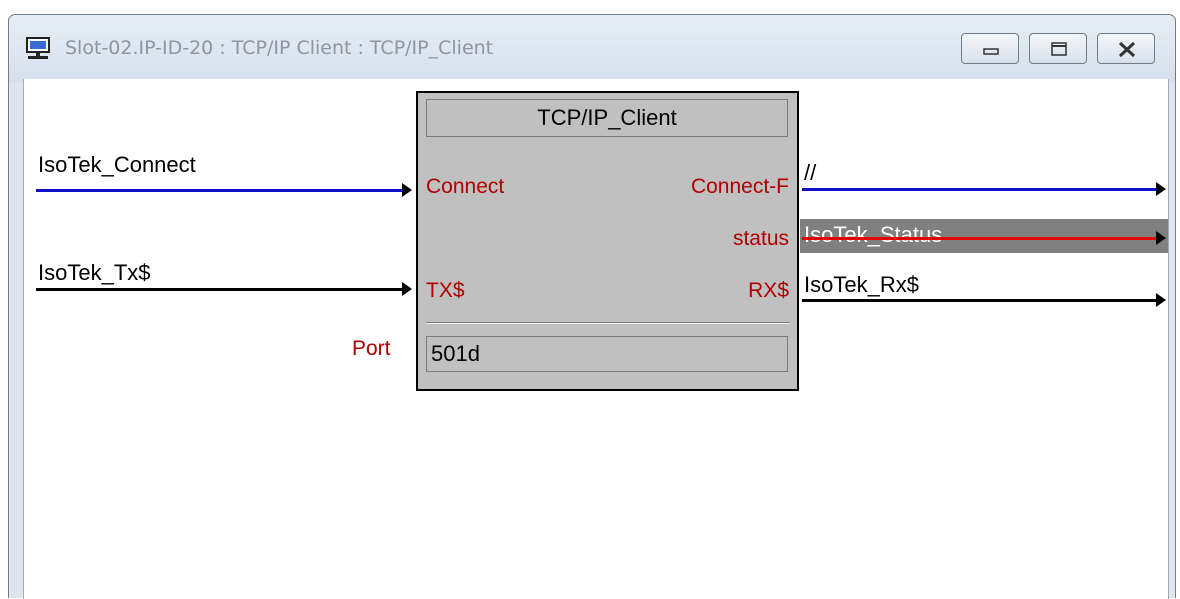  What do you see at coordinates (221, 190) in the screenshot?
I see `wire-connect-in` at bounding box center [221, 190].